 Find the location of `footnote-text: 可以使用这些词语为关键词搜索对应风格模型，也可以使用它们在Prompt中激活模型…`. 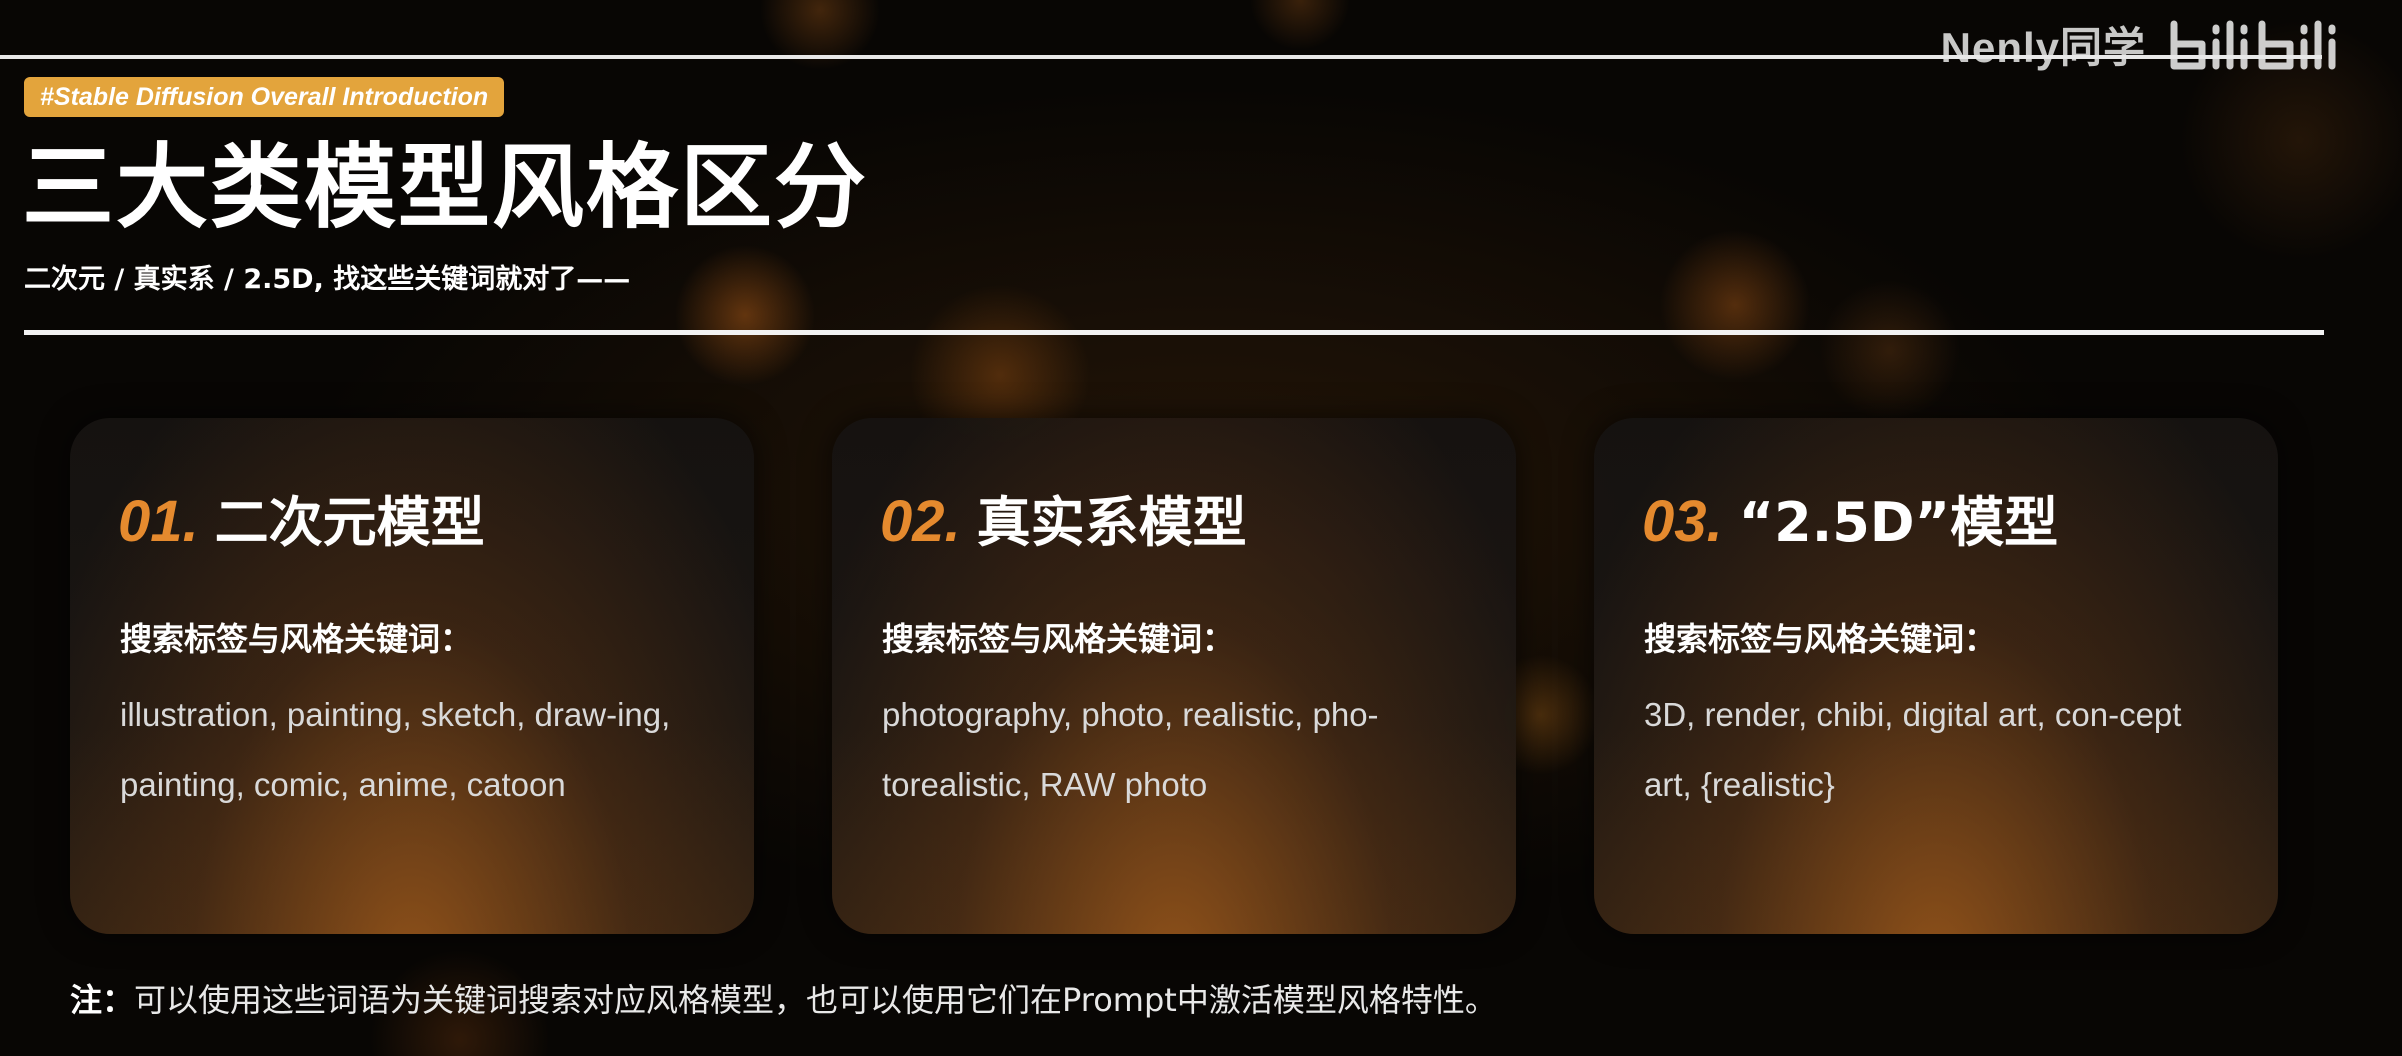

footnote-text: 可以使用这些词语为关键词搜索对应风格模型，也可以使用它们在Prompt中激活模型… is located at coordinates (815, 1000).